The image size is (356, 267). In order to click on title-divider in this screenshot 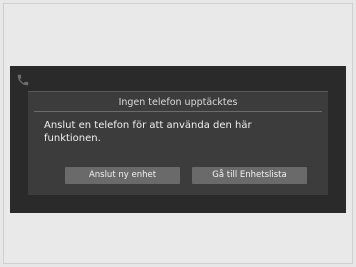, I will do `click(178, 111)`.